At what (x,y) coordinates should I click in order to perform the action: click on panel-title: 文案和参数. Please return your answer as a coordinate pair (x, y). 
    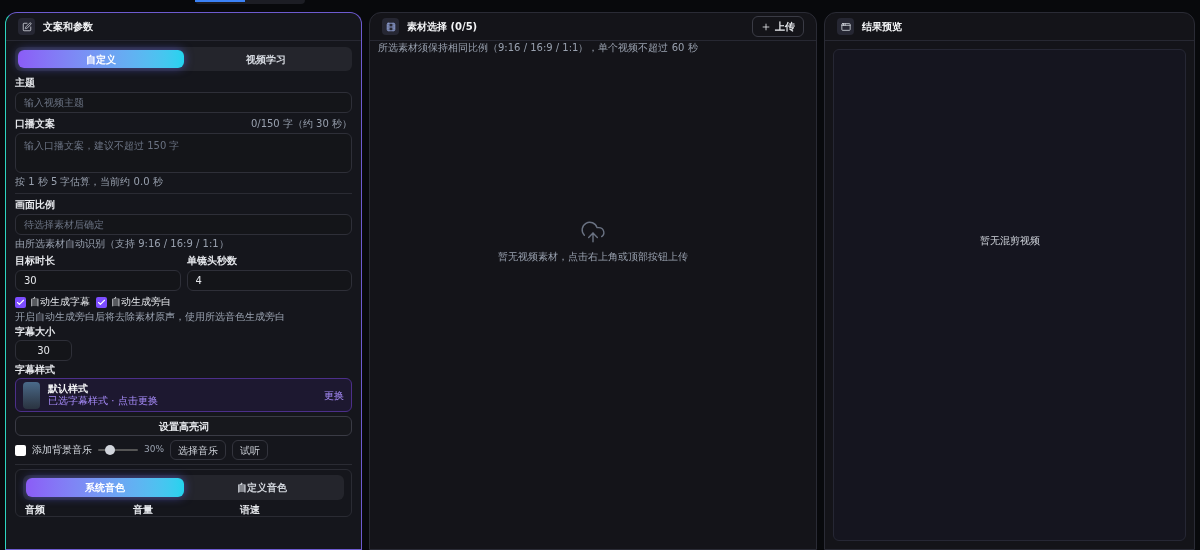
    Looking at the image, I should click on (68, 27).